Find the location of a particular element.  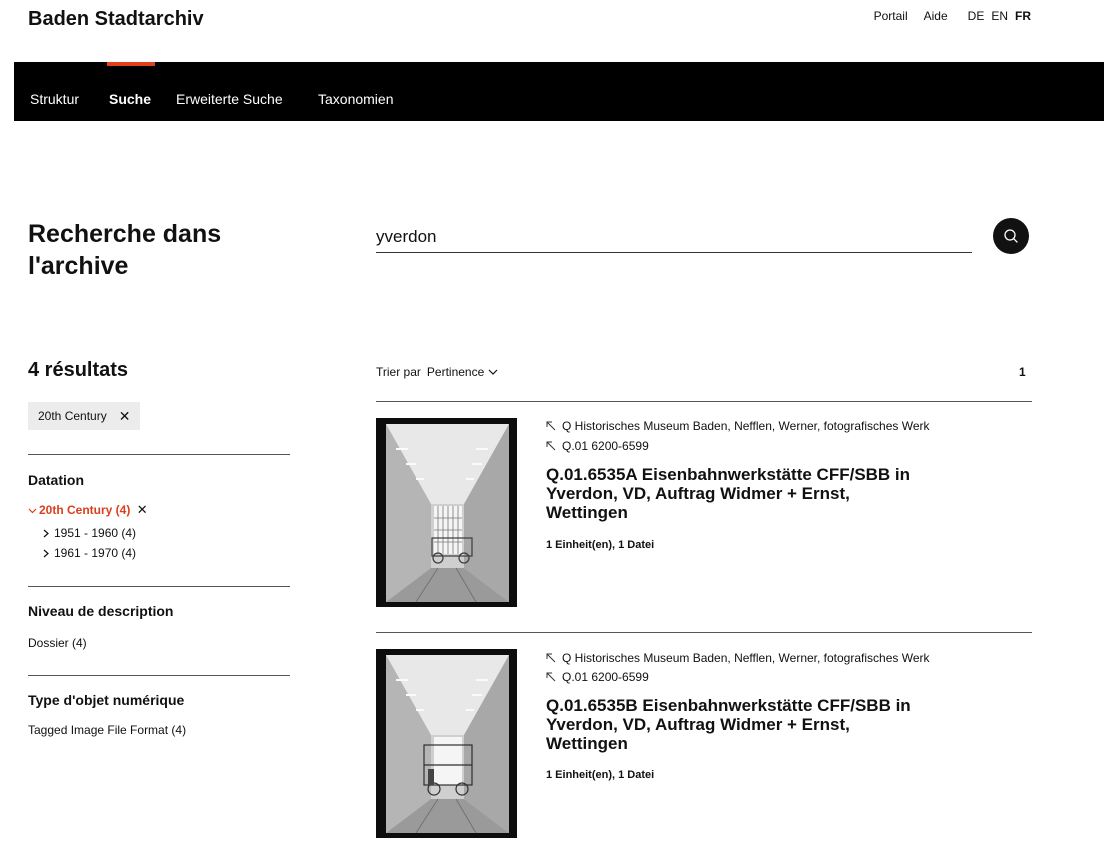

lang-de: DE is located at coordinates (976, 16).